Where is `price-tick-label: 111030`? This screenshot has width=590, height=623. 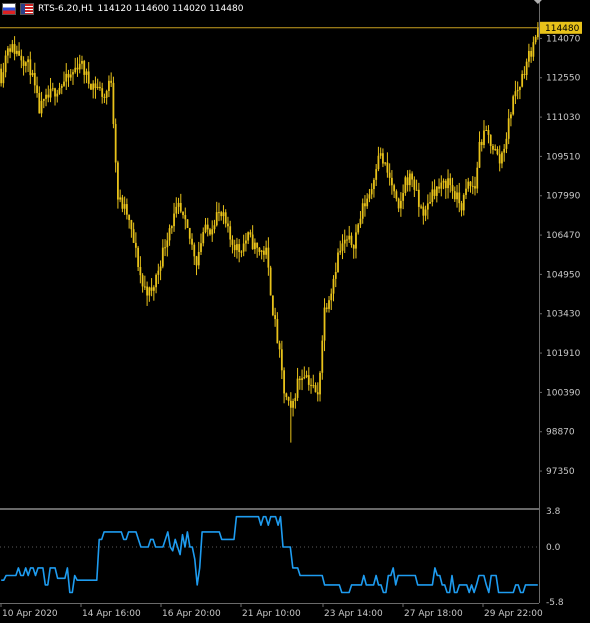
price-tick-label: 111030 is located at coordinates (563, 118).